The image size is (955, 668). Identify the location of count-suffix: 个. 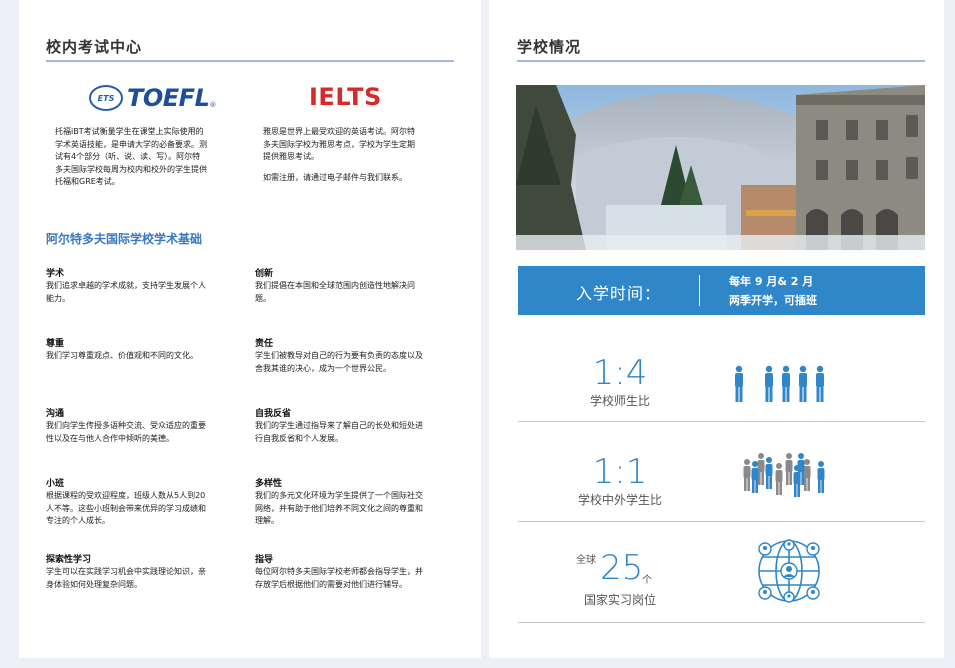
(647, 580).